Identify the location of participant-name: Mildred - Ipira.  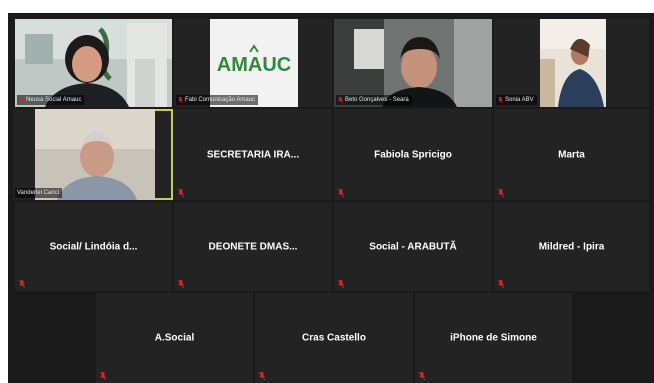
(571, 246).